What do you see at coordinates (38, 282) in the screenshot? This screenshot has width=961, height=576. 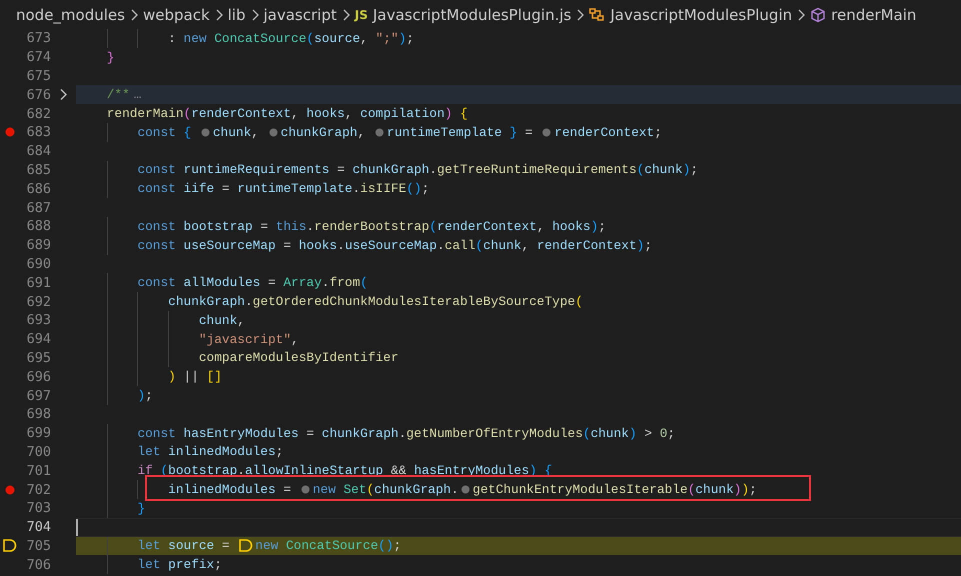 I see `line-number: 691` at bounding box center [38, 282].